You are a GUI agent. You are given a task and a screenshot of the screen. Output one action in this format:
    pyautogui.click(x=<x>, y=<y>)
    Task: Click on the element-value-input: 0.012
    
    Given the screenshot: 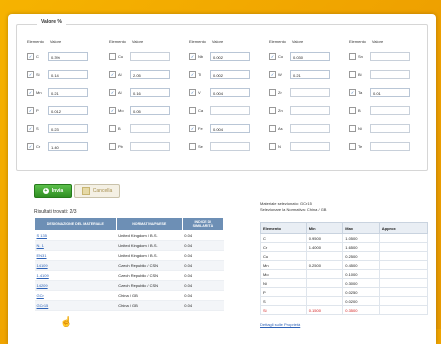 What is the action you would take?
    pyautogui.click(x=68, y=110)
    